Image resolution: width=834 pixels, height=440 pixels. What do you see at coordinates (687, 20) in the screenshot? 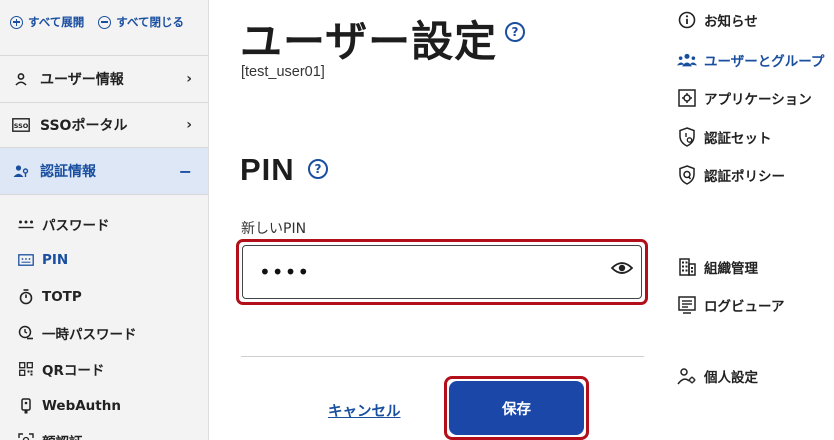
I see `info-icon` at bounding box center [687, 20].